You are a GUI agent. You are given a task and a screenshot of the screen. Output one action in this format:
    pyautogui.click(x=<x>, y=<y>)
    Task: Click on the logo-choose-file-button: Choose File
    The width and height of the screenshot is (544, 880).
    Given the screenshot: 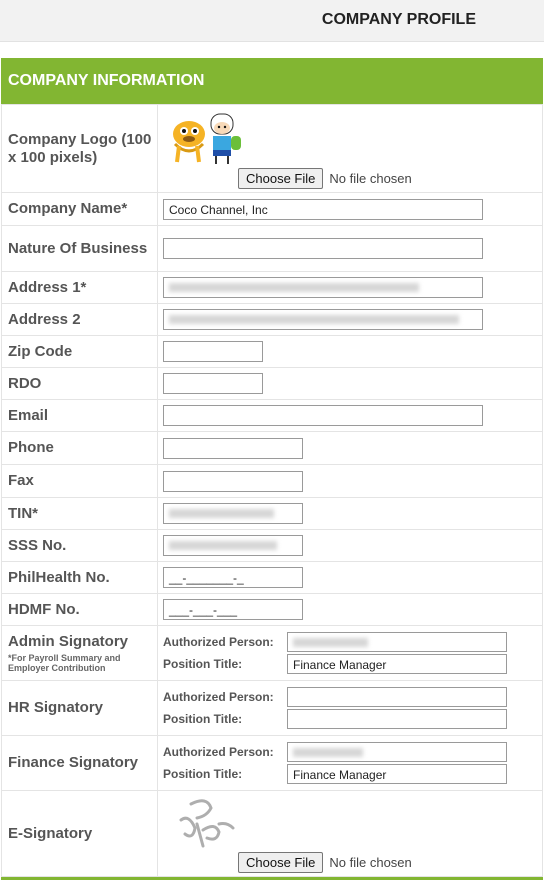 What is the action you would take?
    pyautogui.click(x=281, y=178)
    